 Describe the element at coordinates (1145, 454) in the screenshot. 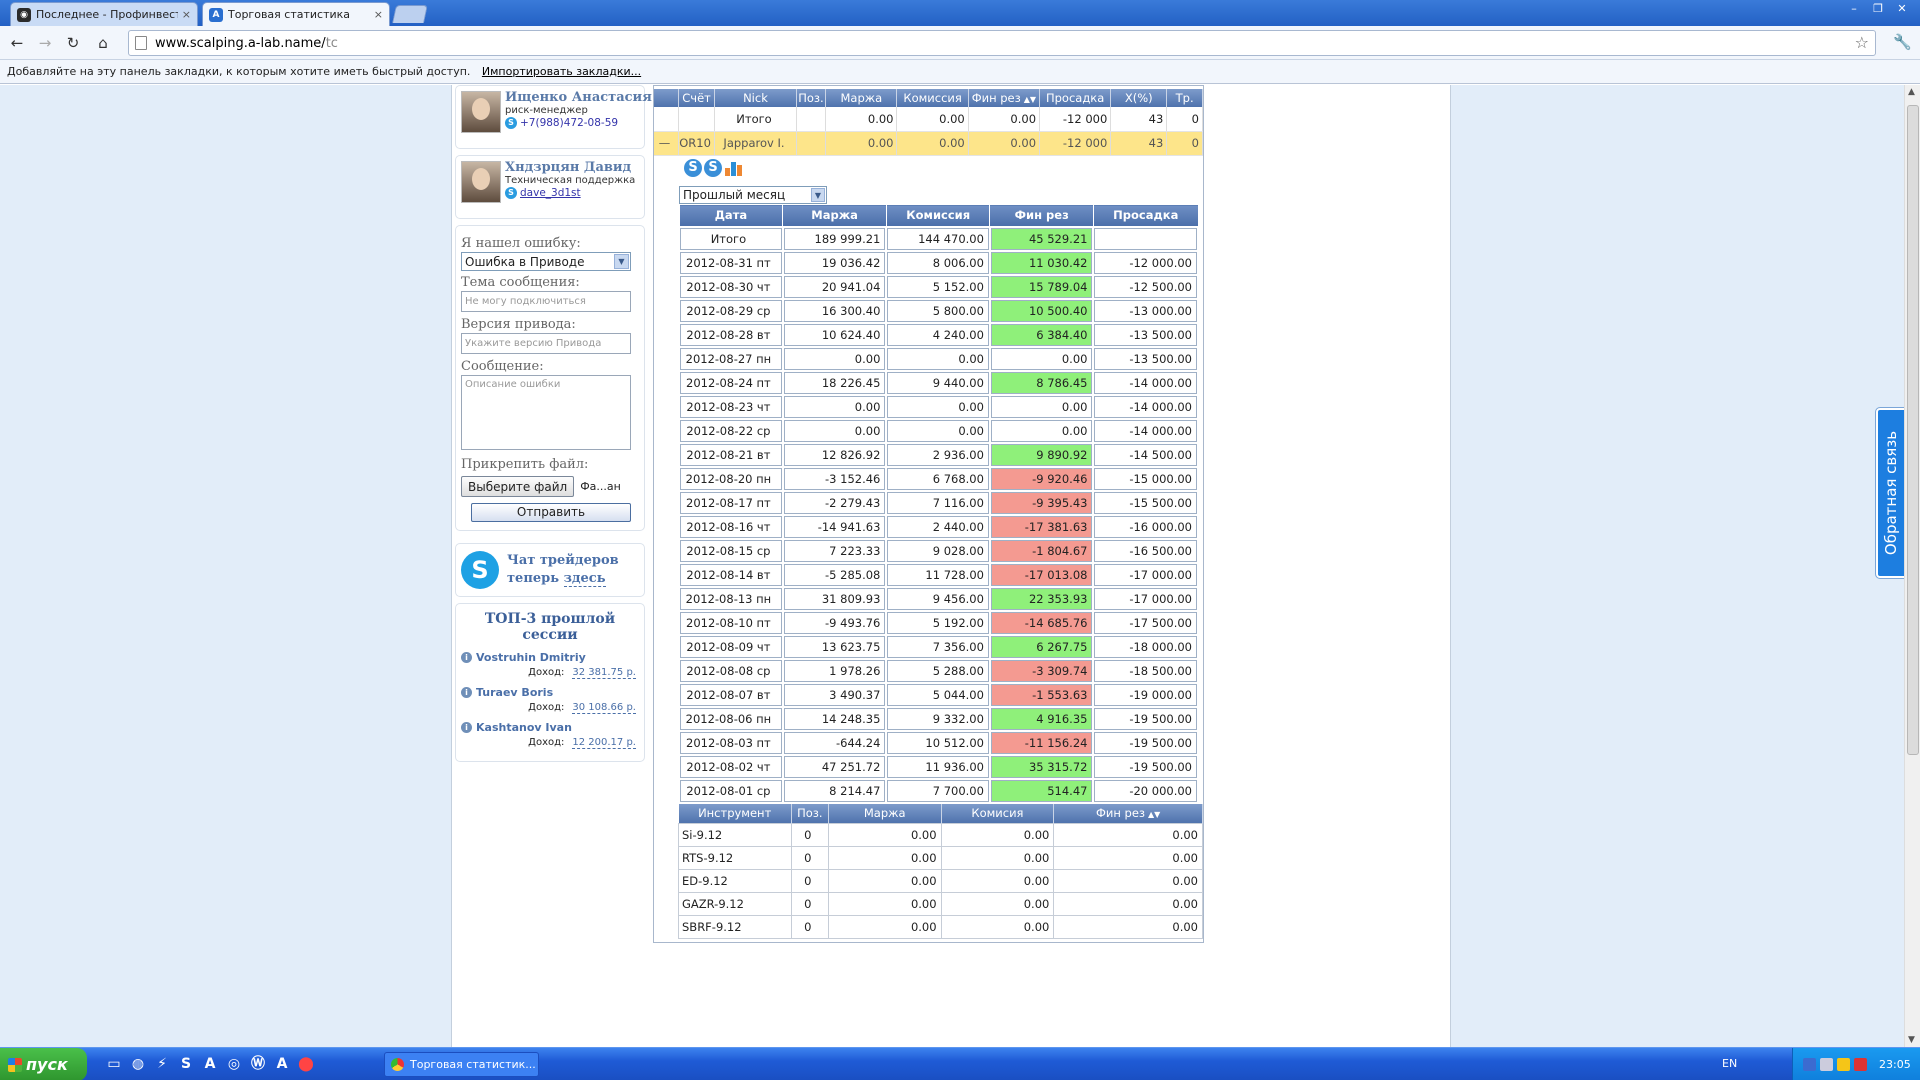

I see `cell-drawdown: -14 500.00` at that location.